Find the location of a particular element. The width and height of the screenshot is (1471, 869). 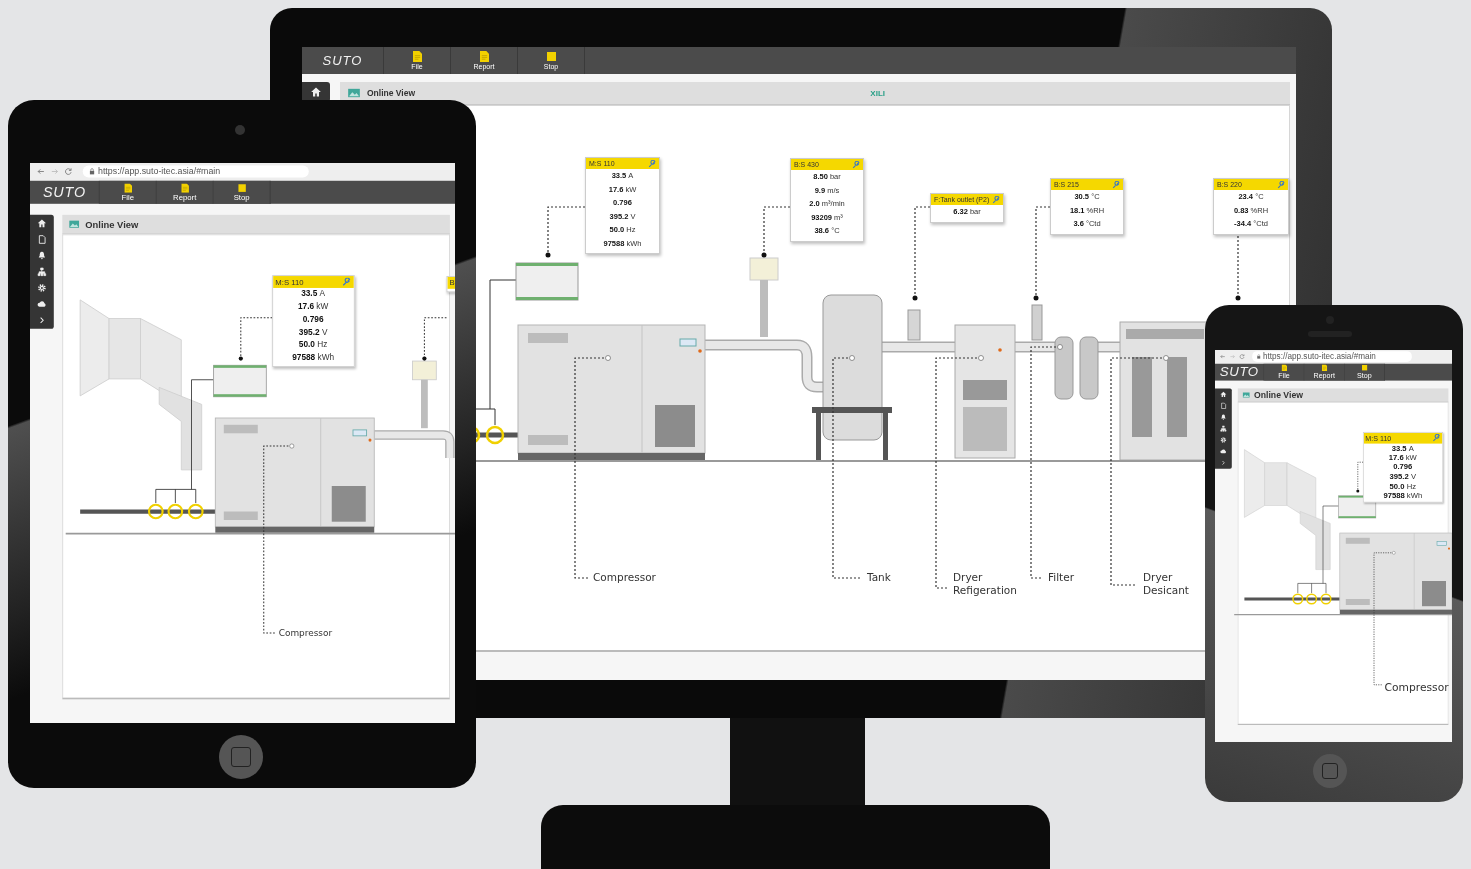

sensor-reading: 0.796 is located at coordinates (313, 319).